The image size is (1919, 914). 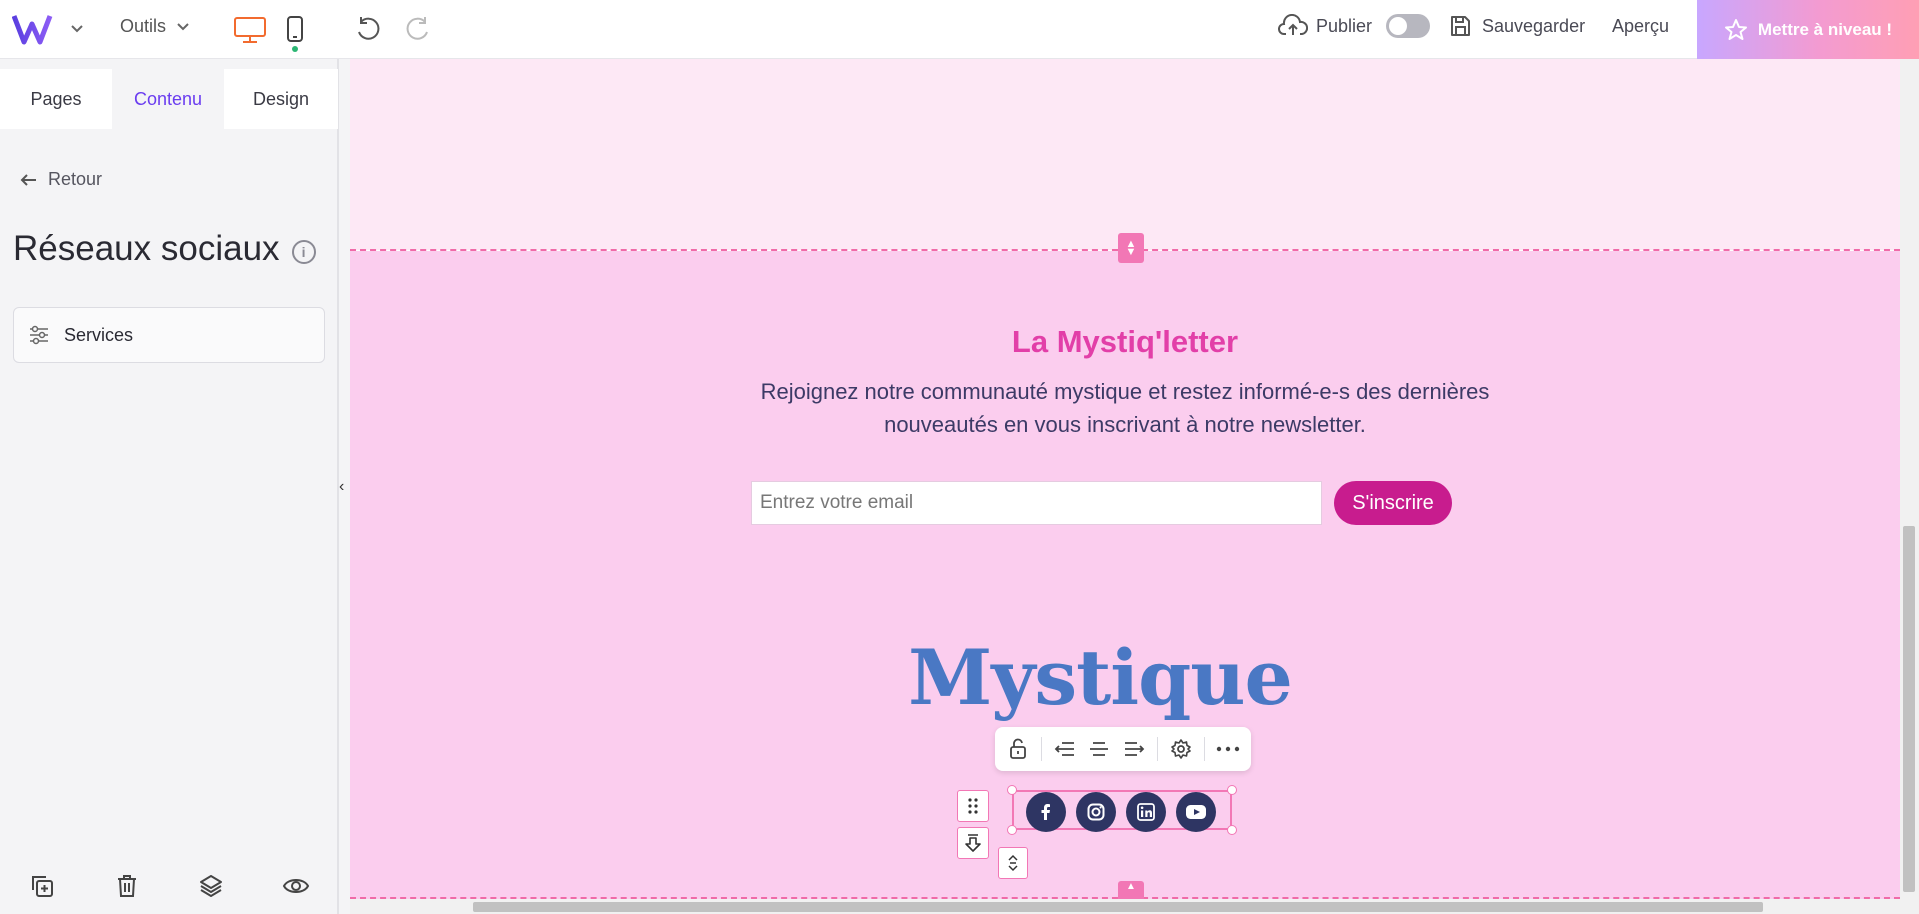 I want to click on trash-icon, so click(x=126, y=886).